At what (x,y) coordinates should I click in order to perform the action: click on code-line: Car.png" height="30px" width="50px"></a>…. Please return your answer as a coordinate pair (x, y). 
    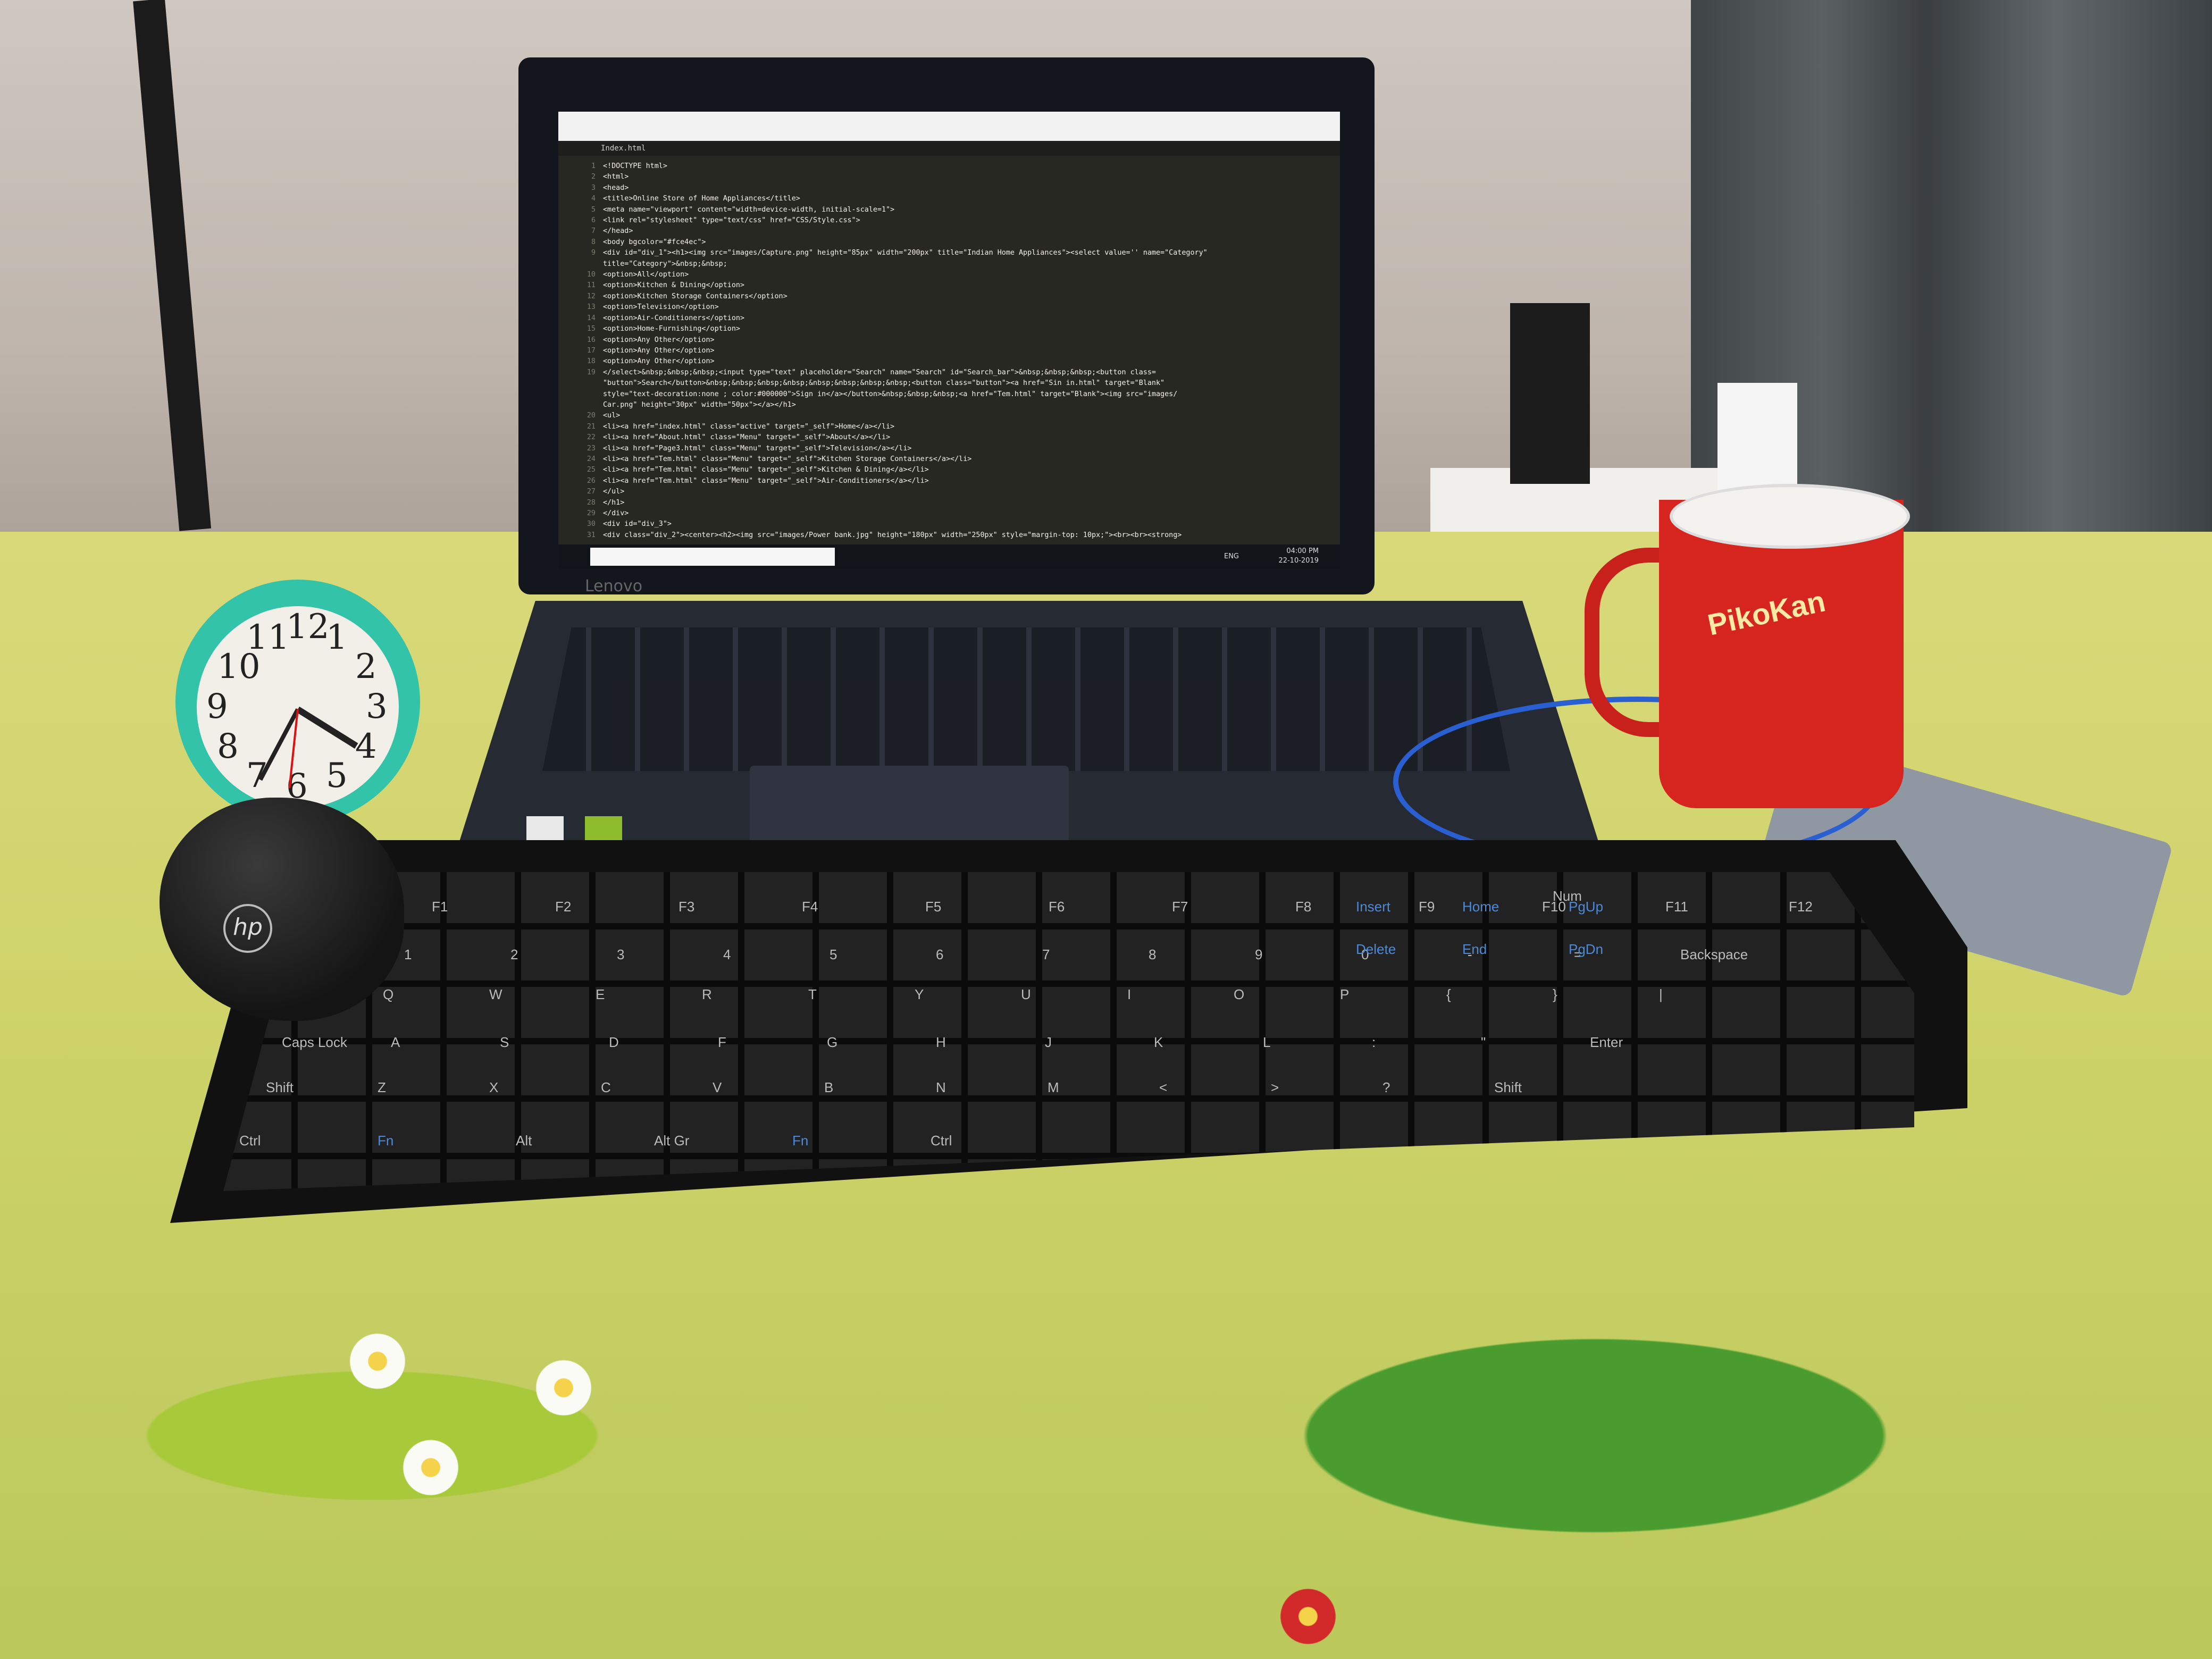
    Looking at the image, I should click on (949, 405).